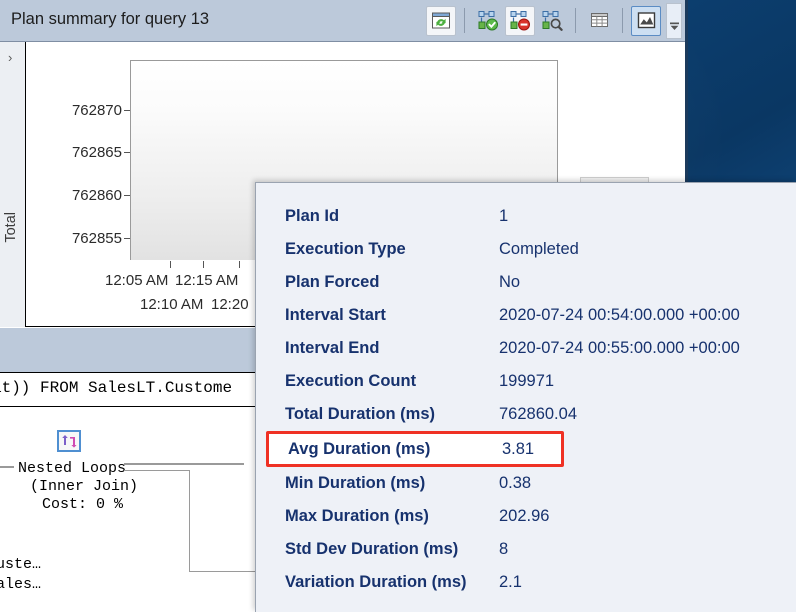 This screenshot has width=796, height=612. I want to click on unforce-plan-button, so click(520, 20).